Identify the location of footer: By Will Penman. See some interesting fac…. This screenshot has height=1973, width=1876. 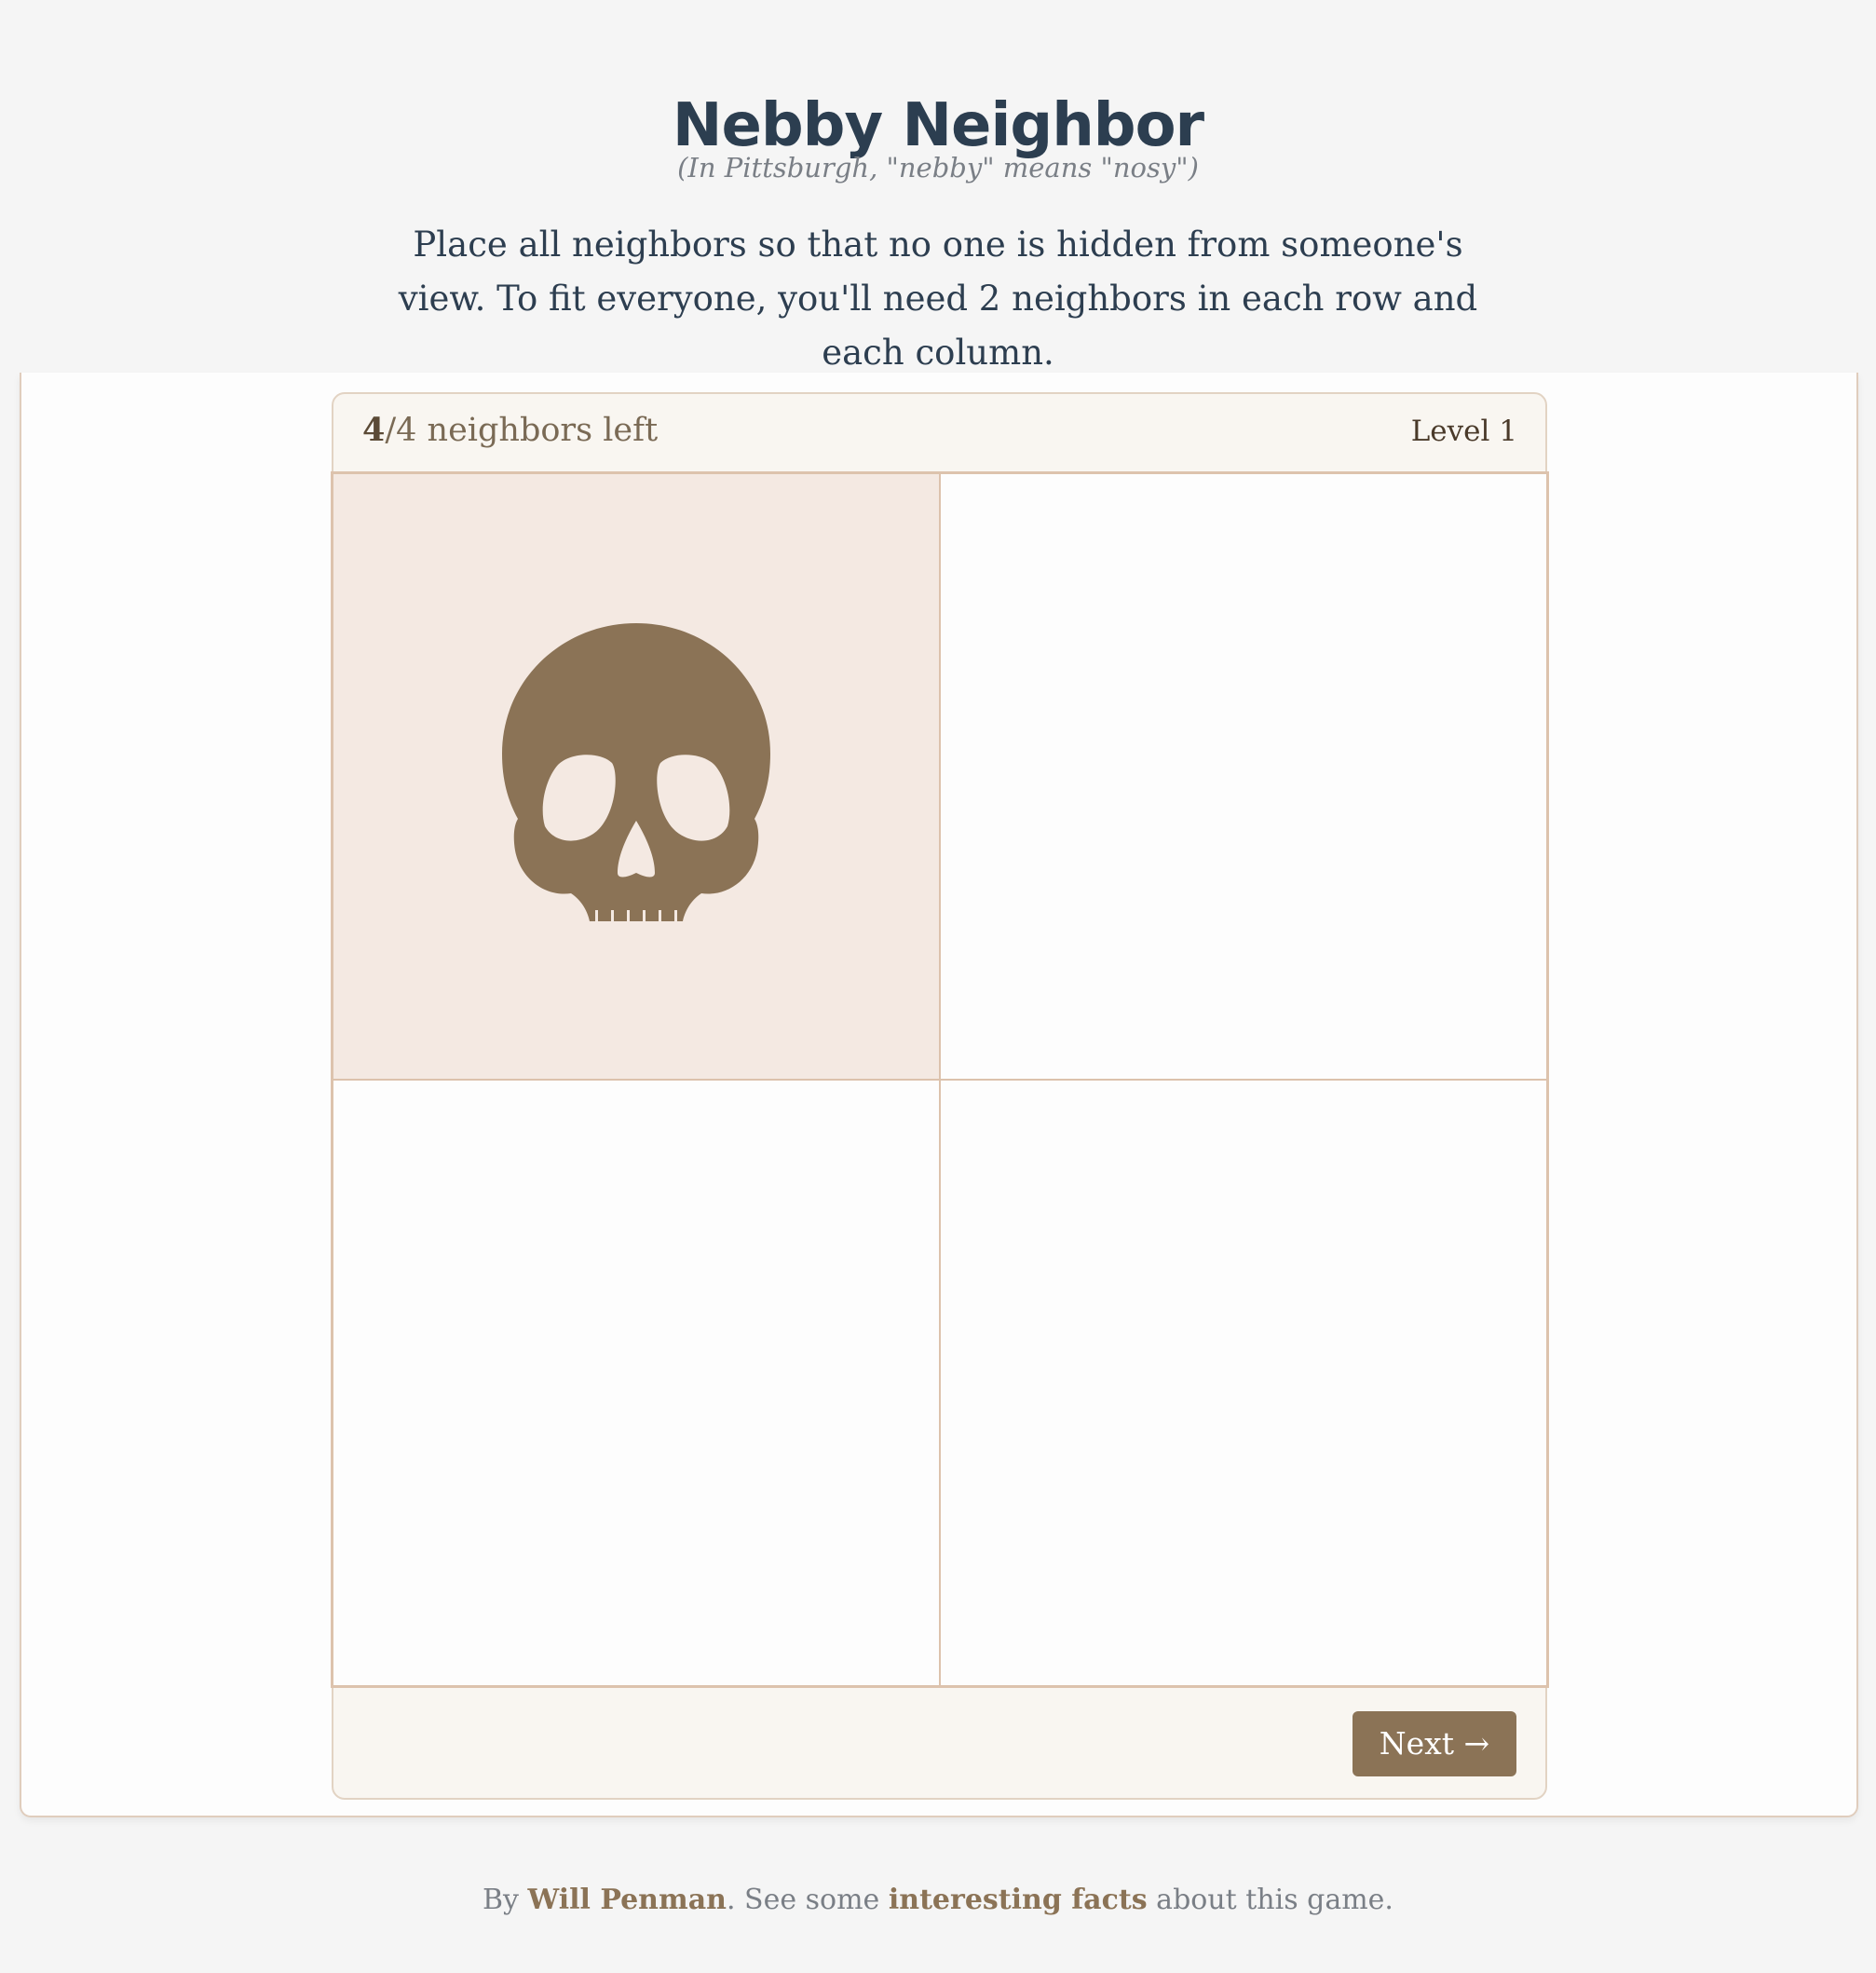
(938, 1900).